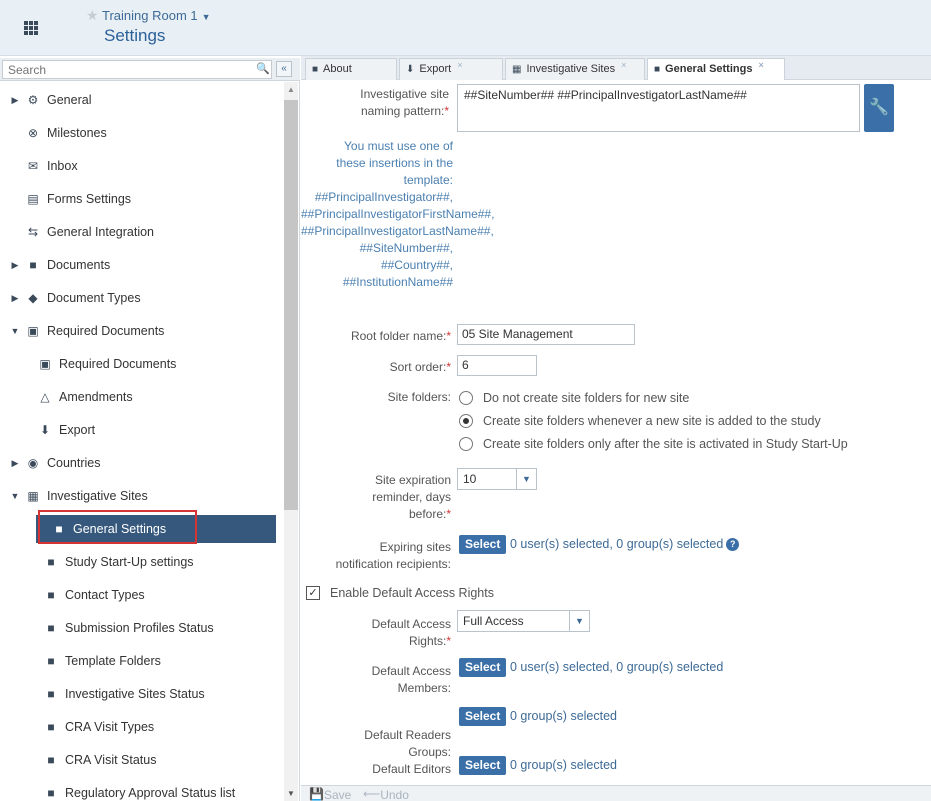 The image size is (931, 801). Describe the element at coordinates (497, 365) in the screenshot. I see `sort-order-input: 6` at that location.